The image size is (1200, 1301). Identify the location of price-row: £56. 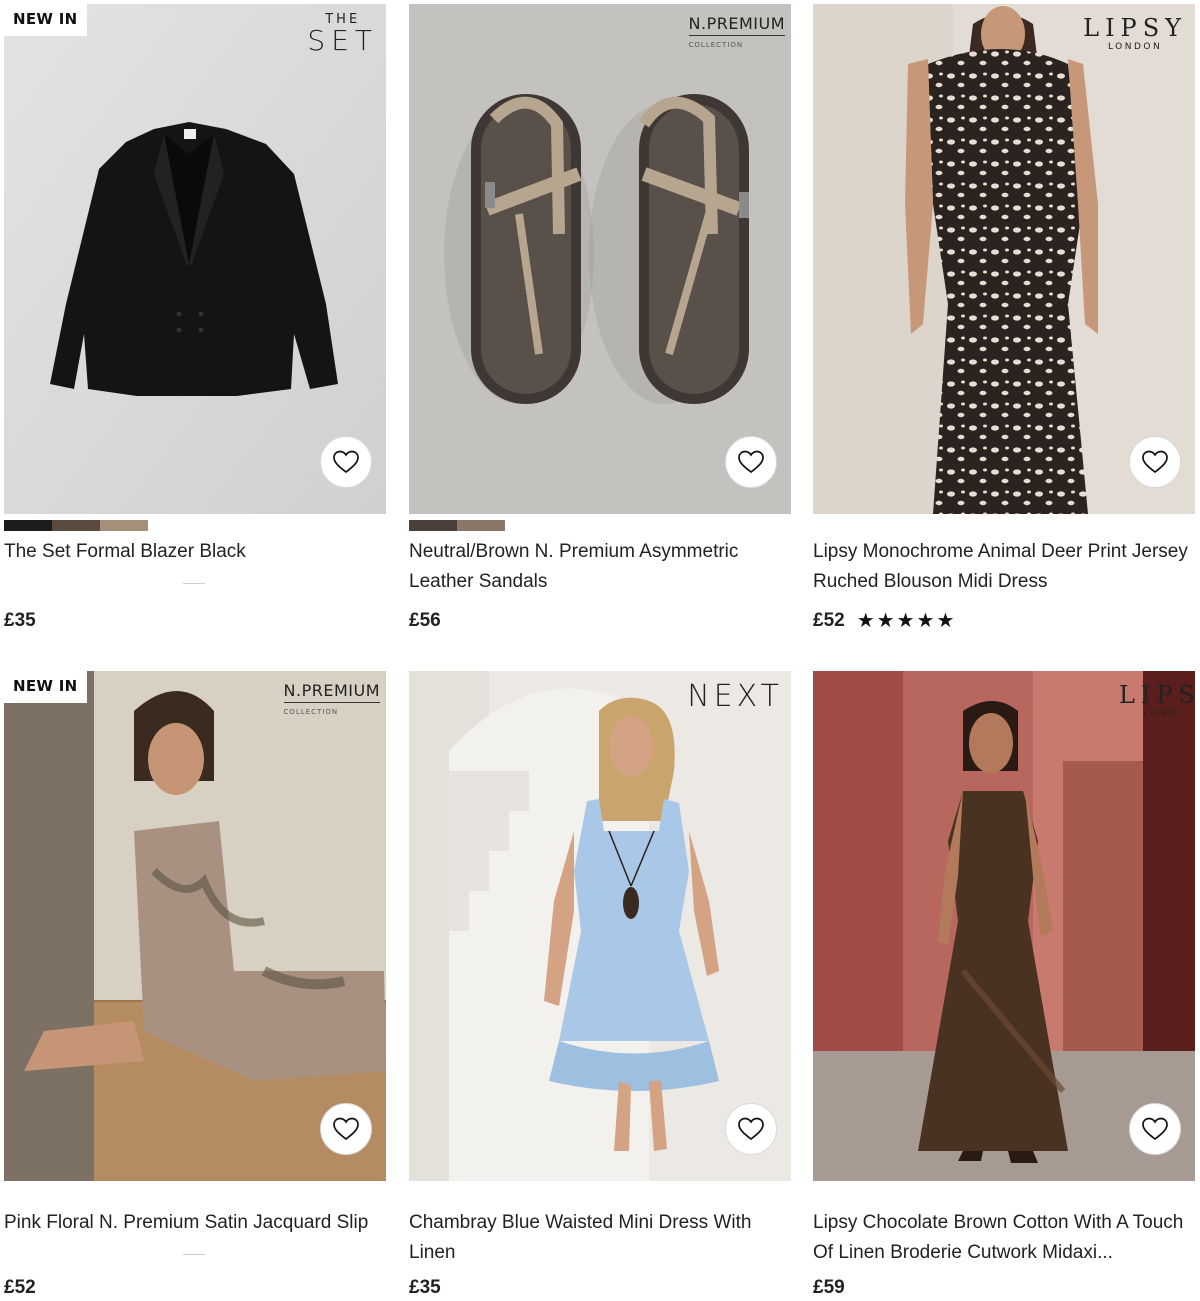
(425, 621).